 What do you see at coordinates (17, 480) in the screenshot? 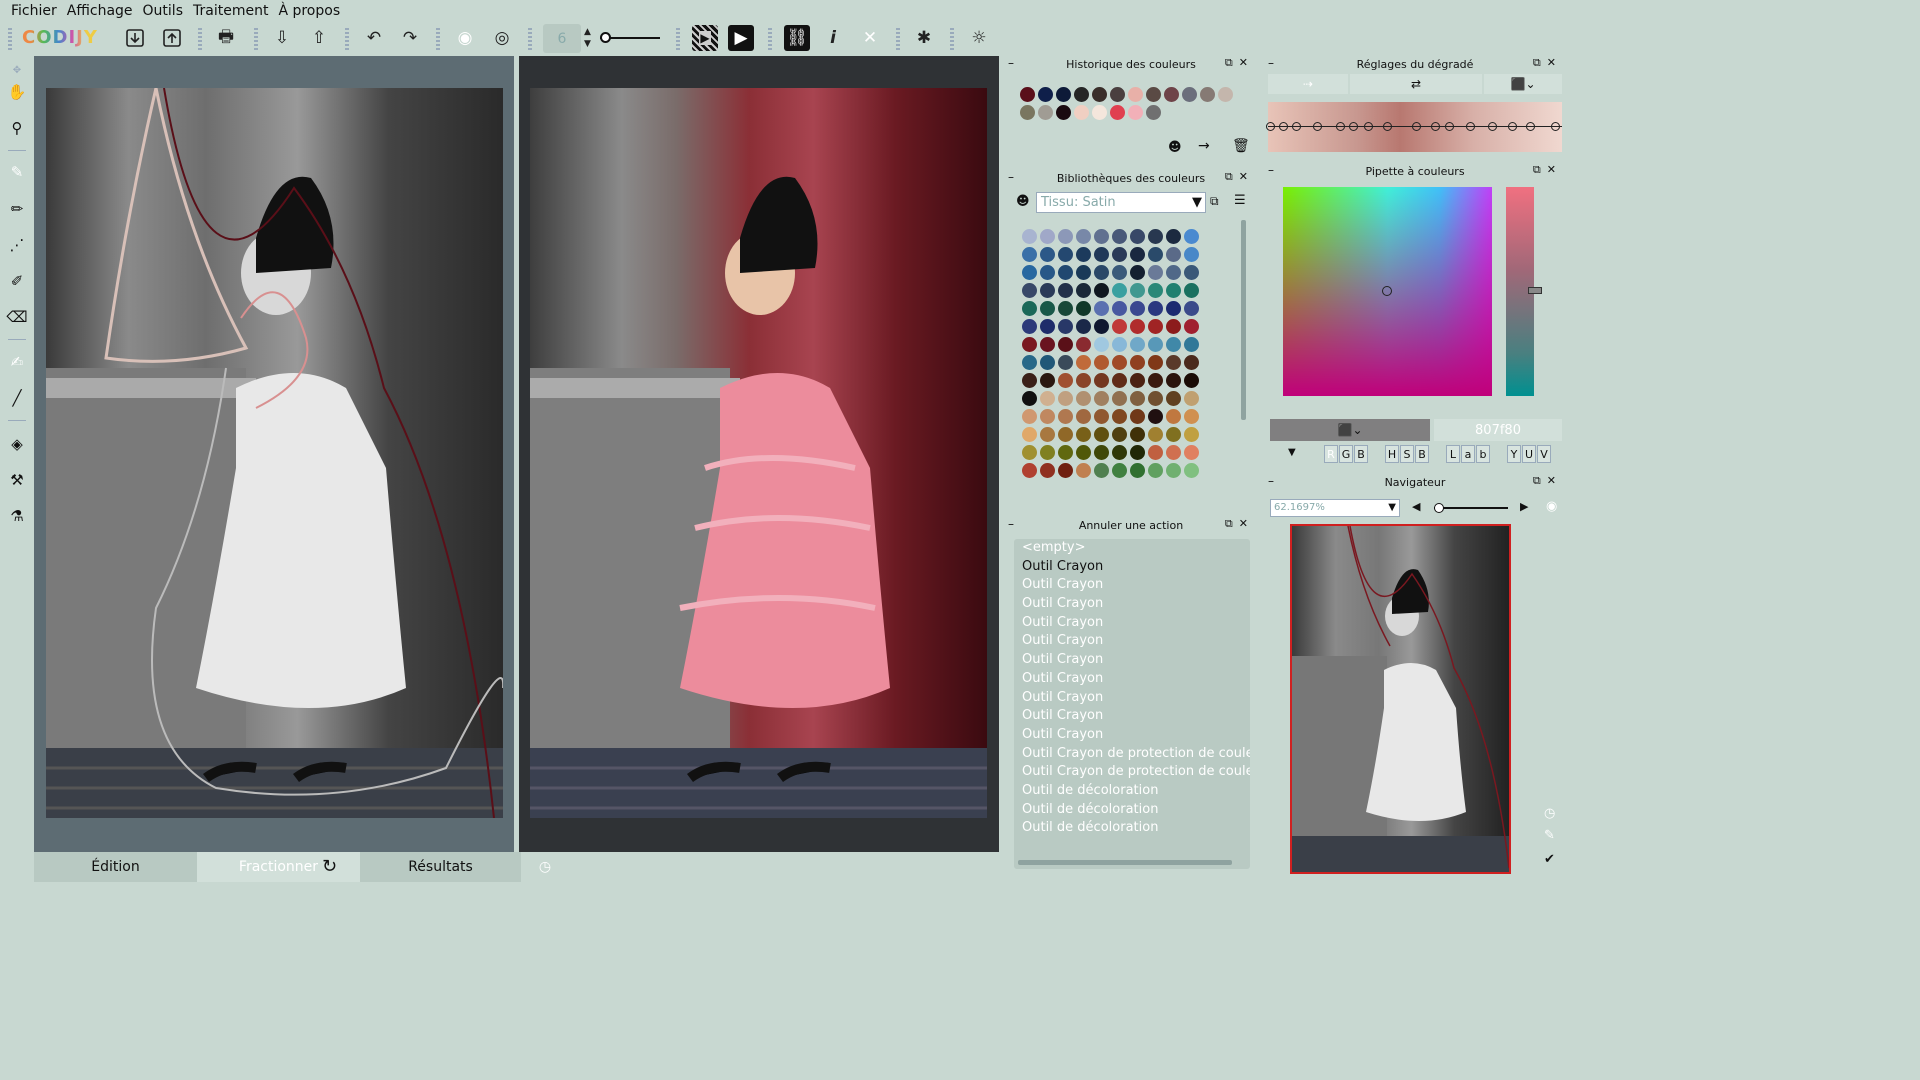
I see `stamp-icon: ⚒` at bounding box center [17, 480].